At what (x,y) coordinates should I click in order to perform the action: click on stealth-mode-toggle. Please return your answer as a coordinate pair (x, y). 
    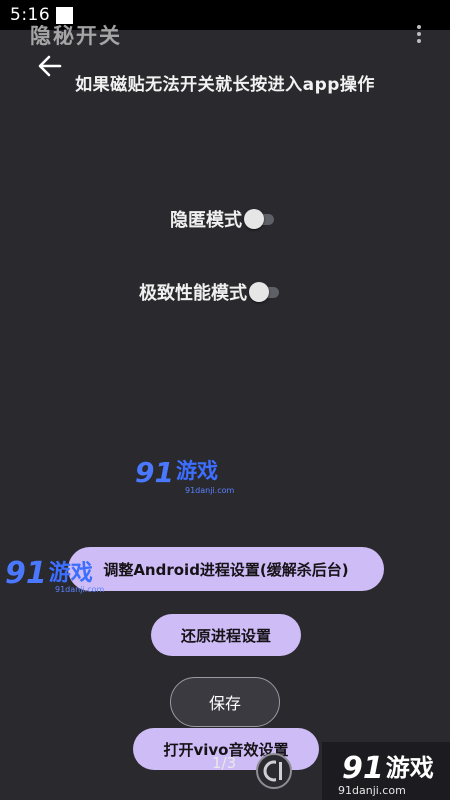
    Looking at the image, I should click on (260, 219).